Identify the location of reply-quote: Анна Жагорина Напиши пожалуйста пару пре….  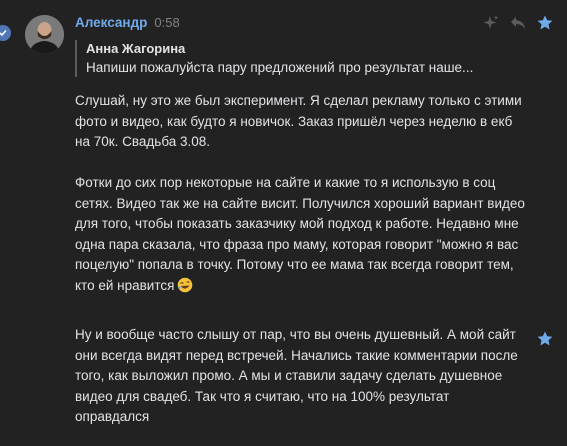
(300, 58).